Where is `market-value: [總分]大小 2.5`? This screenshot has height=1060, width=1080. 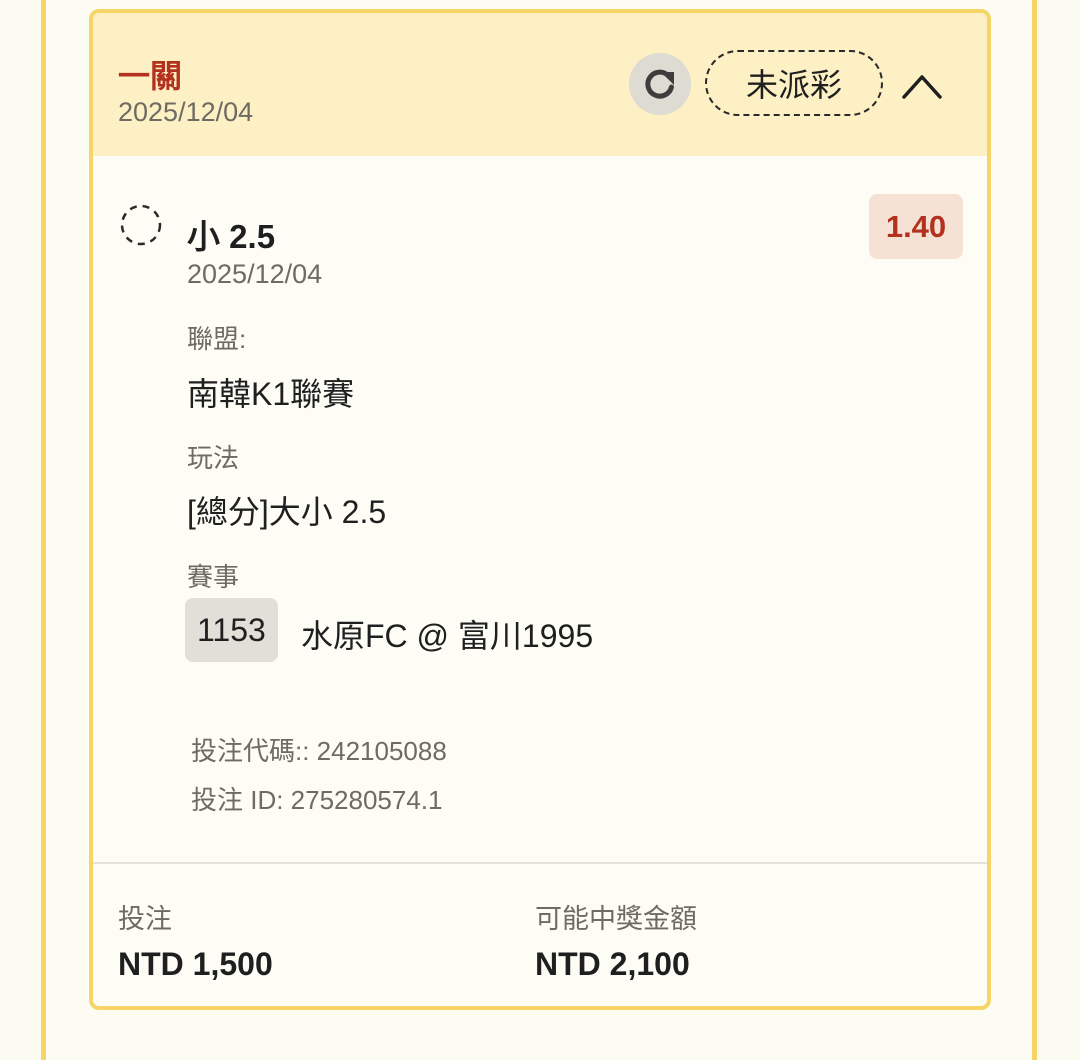 market-value: [總分]大小 2.5 is located at coordinates (287, 512).